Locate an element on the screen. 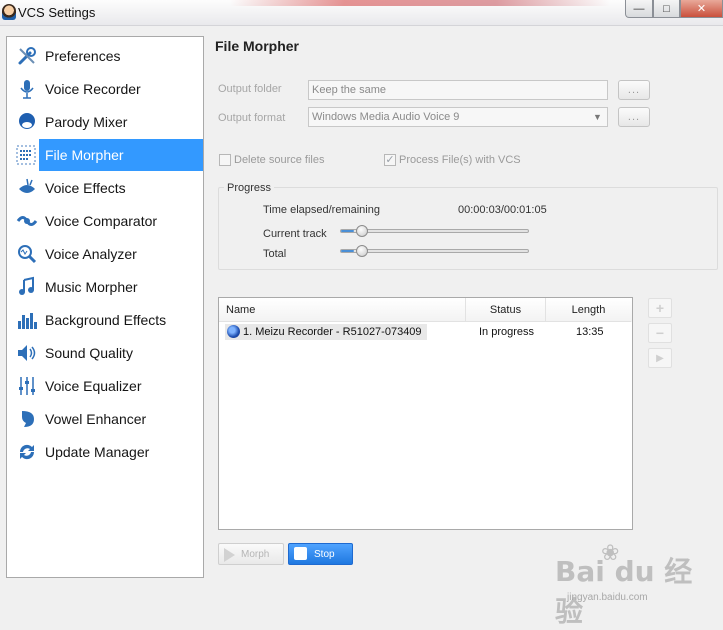  process-with-vcs-label: Process File(s) with VCS is located at coordinates (460, 160).